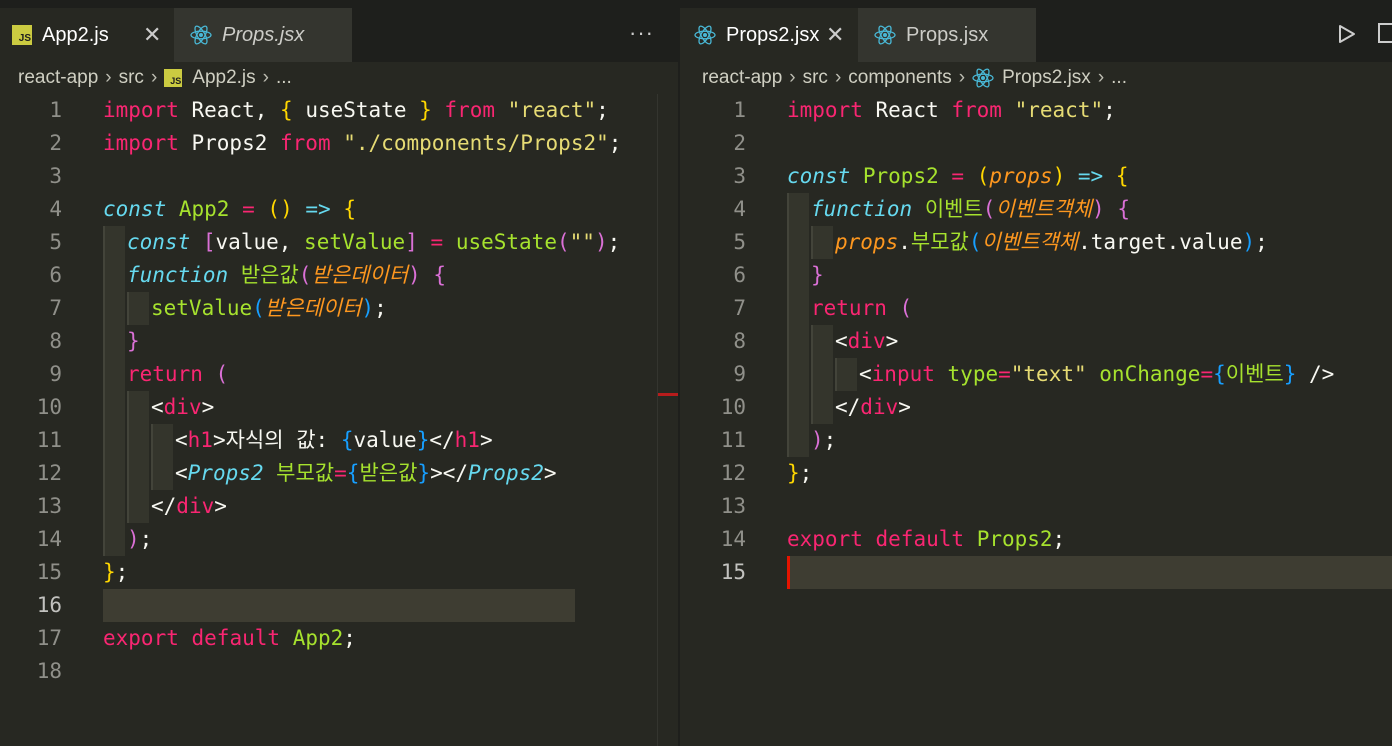 This screenshot has height=746, width=1392. What do you see at coordinates (1036, 308) in the screenshot?
I see `code-line: 7 return (` at bounding box center [1036, 308].